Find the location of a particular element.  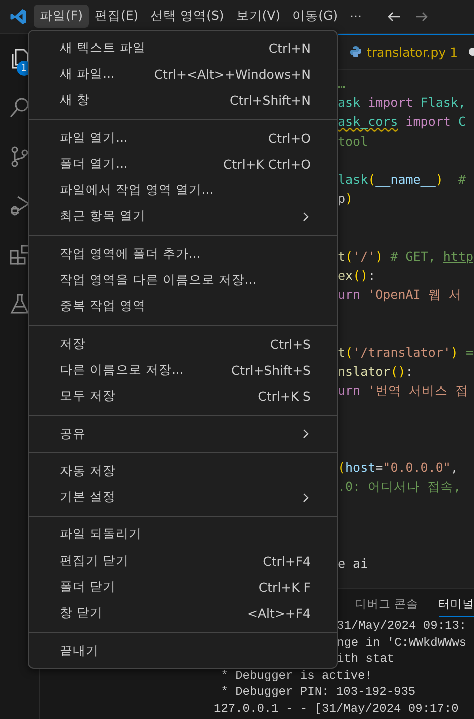

code-line: t('/') # GET, http is located at coordinates (406, 256).